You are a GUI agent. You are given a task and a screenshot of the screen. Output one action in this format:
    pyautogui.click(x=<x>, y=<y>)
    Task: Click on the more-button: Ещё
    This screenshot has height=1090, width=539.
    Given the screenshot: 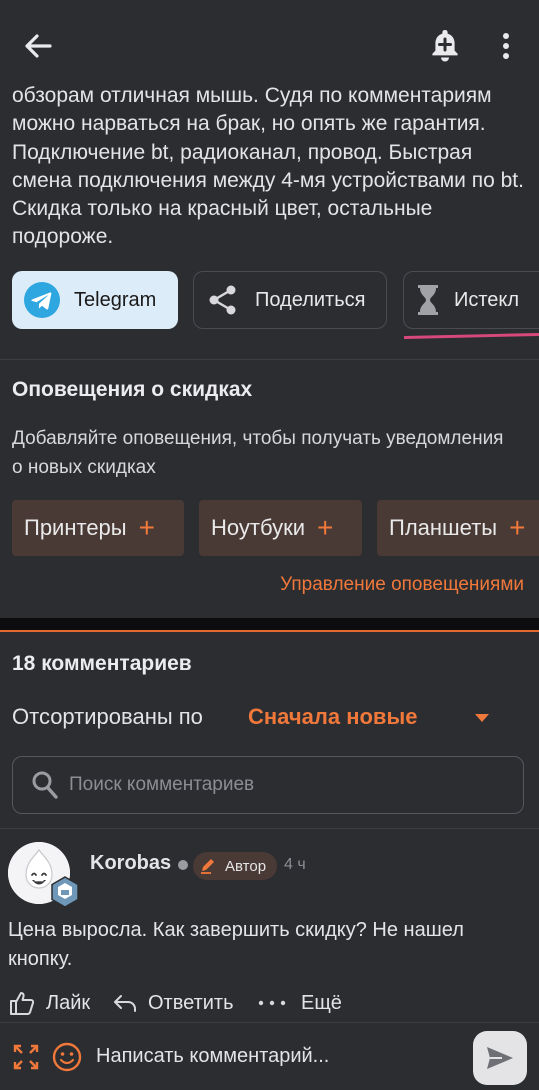 What is the action you would take?
    pyautogui.click(x=299, y=1003)
    